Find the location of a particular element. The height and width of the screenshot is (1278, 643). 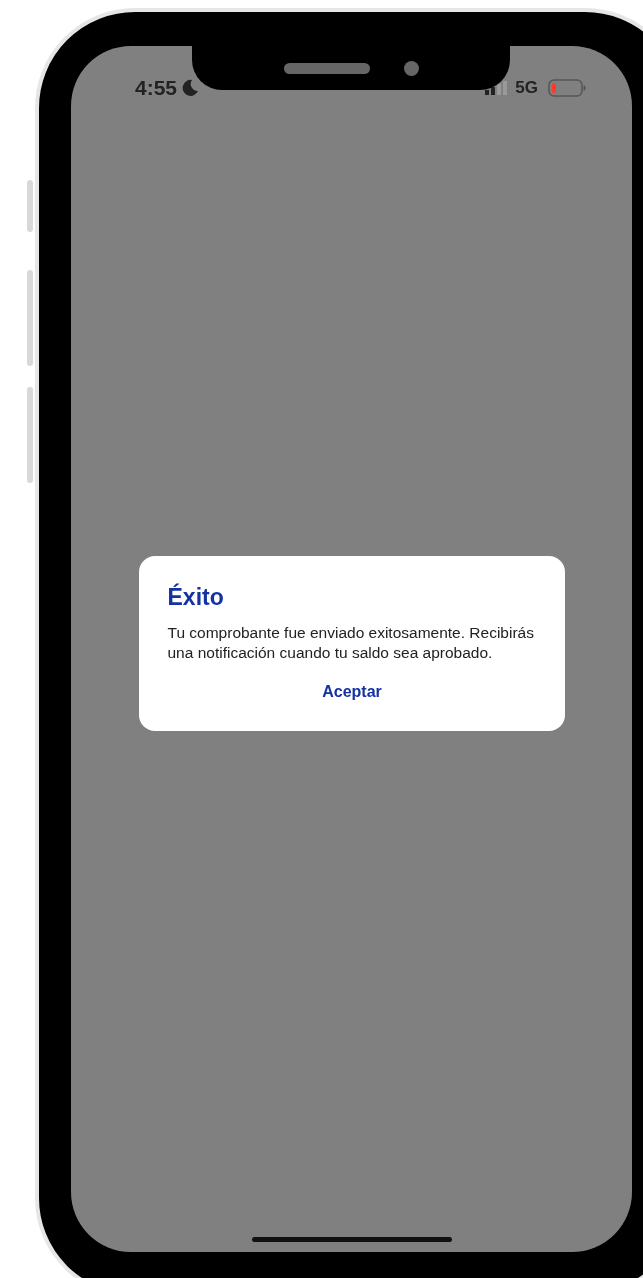

accept-button: Aceptar is located at coordinates (352, 692).